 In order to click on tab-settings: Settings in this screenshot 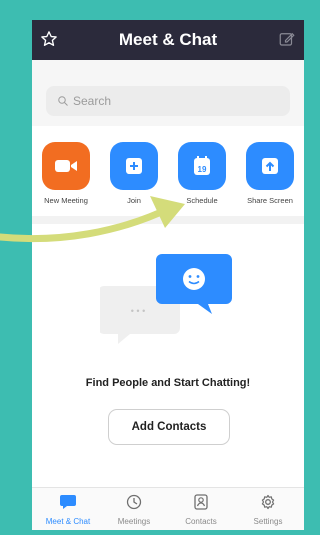, I will do `click(268, 510)`.